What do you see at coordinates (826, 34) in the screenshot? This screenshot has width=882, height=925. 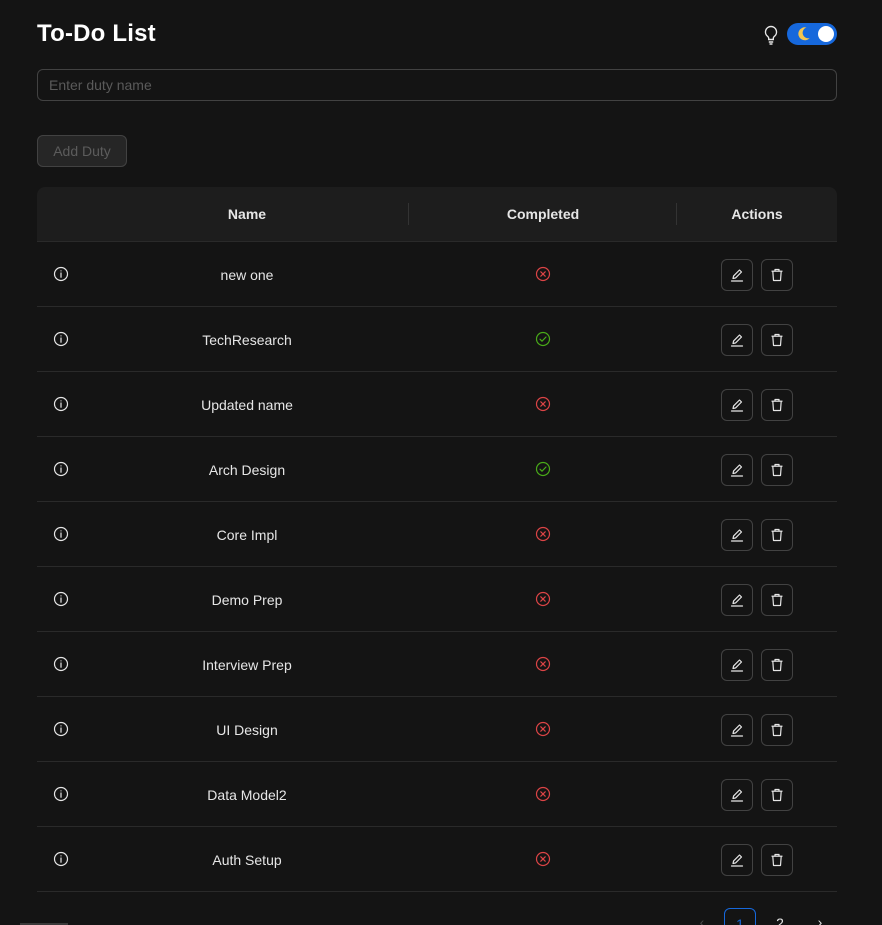 I see `toggle-knob` at bounding box center [826, 34].